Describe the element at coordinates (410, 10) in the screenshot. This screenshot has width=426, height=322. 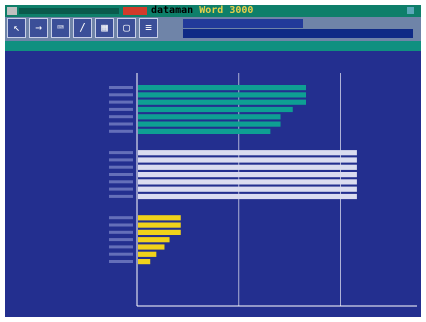
I see `close-window-button` at that location.